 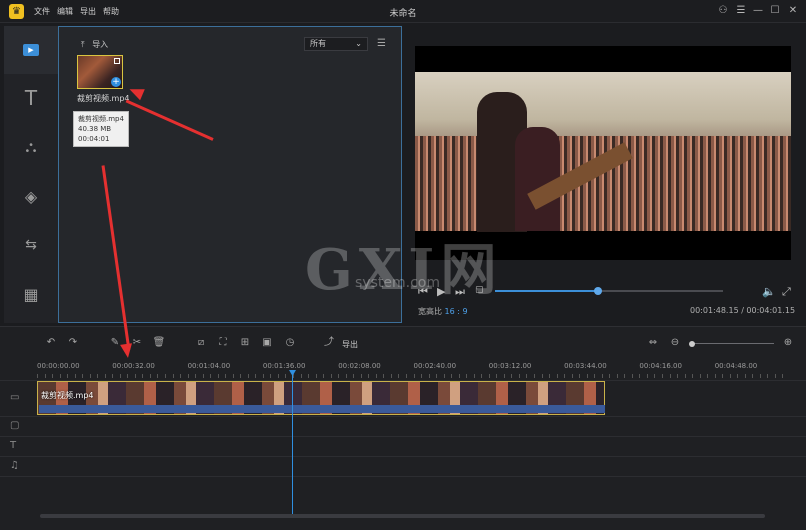 I want to click on import-button: ⤒ 导入, so click(x=94, y=44).